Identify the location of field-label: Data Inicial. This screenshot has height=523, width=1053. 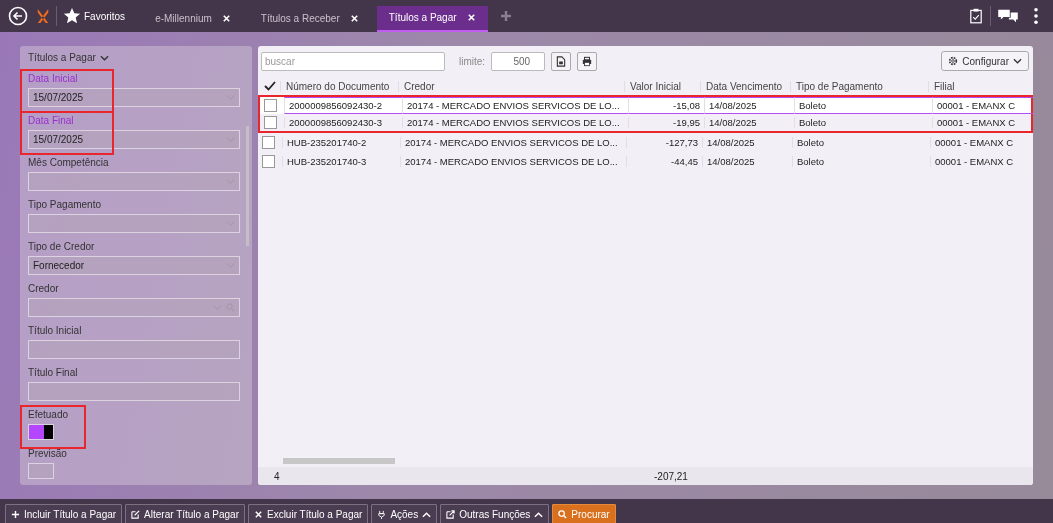
(53, 78).